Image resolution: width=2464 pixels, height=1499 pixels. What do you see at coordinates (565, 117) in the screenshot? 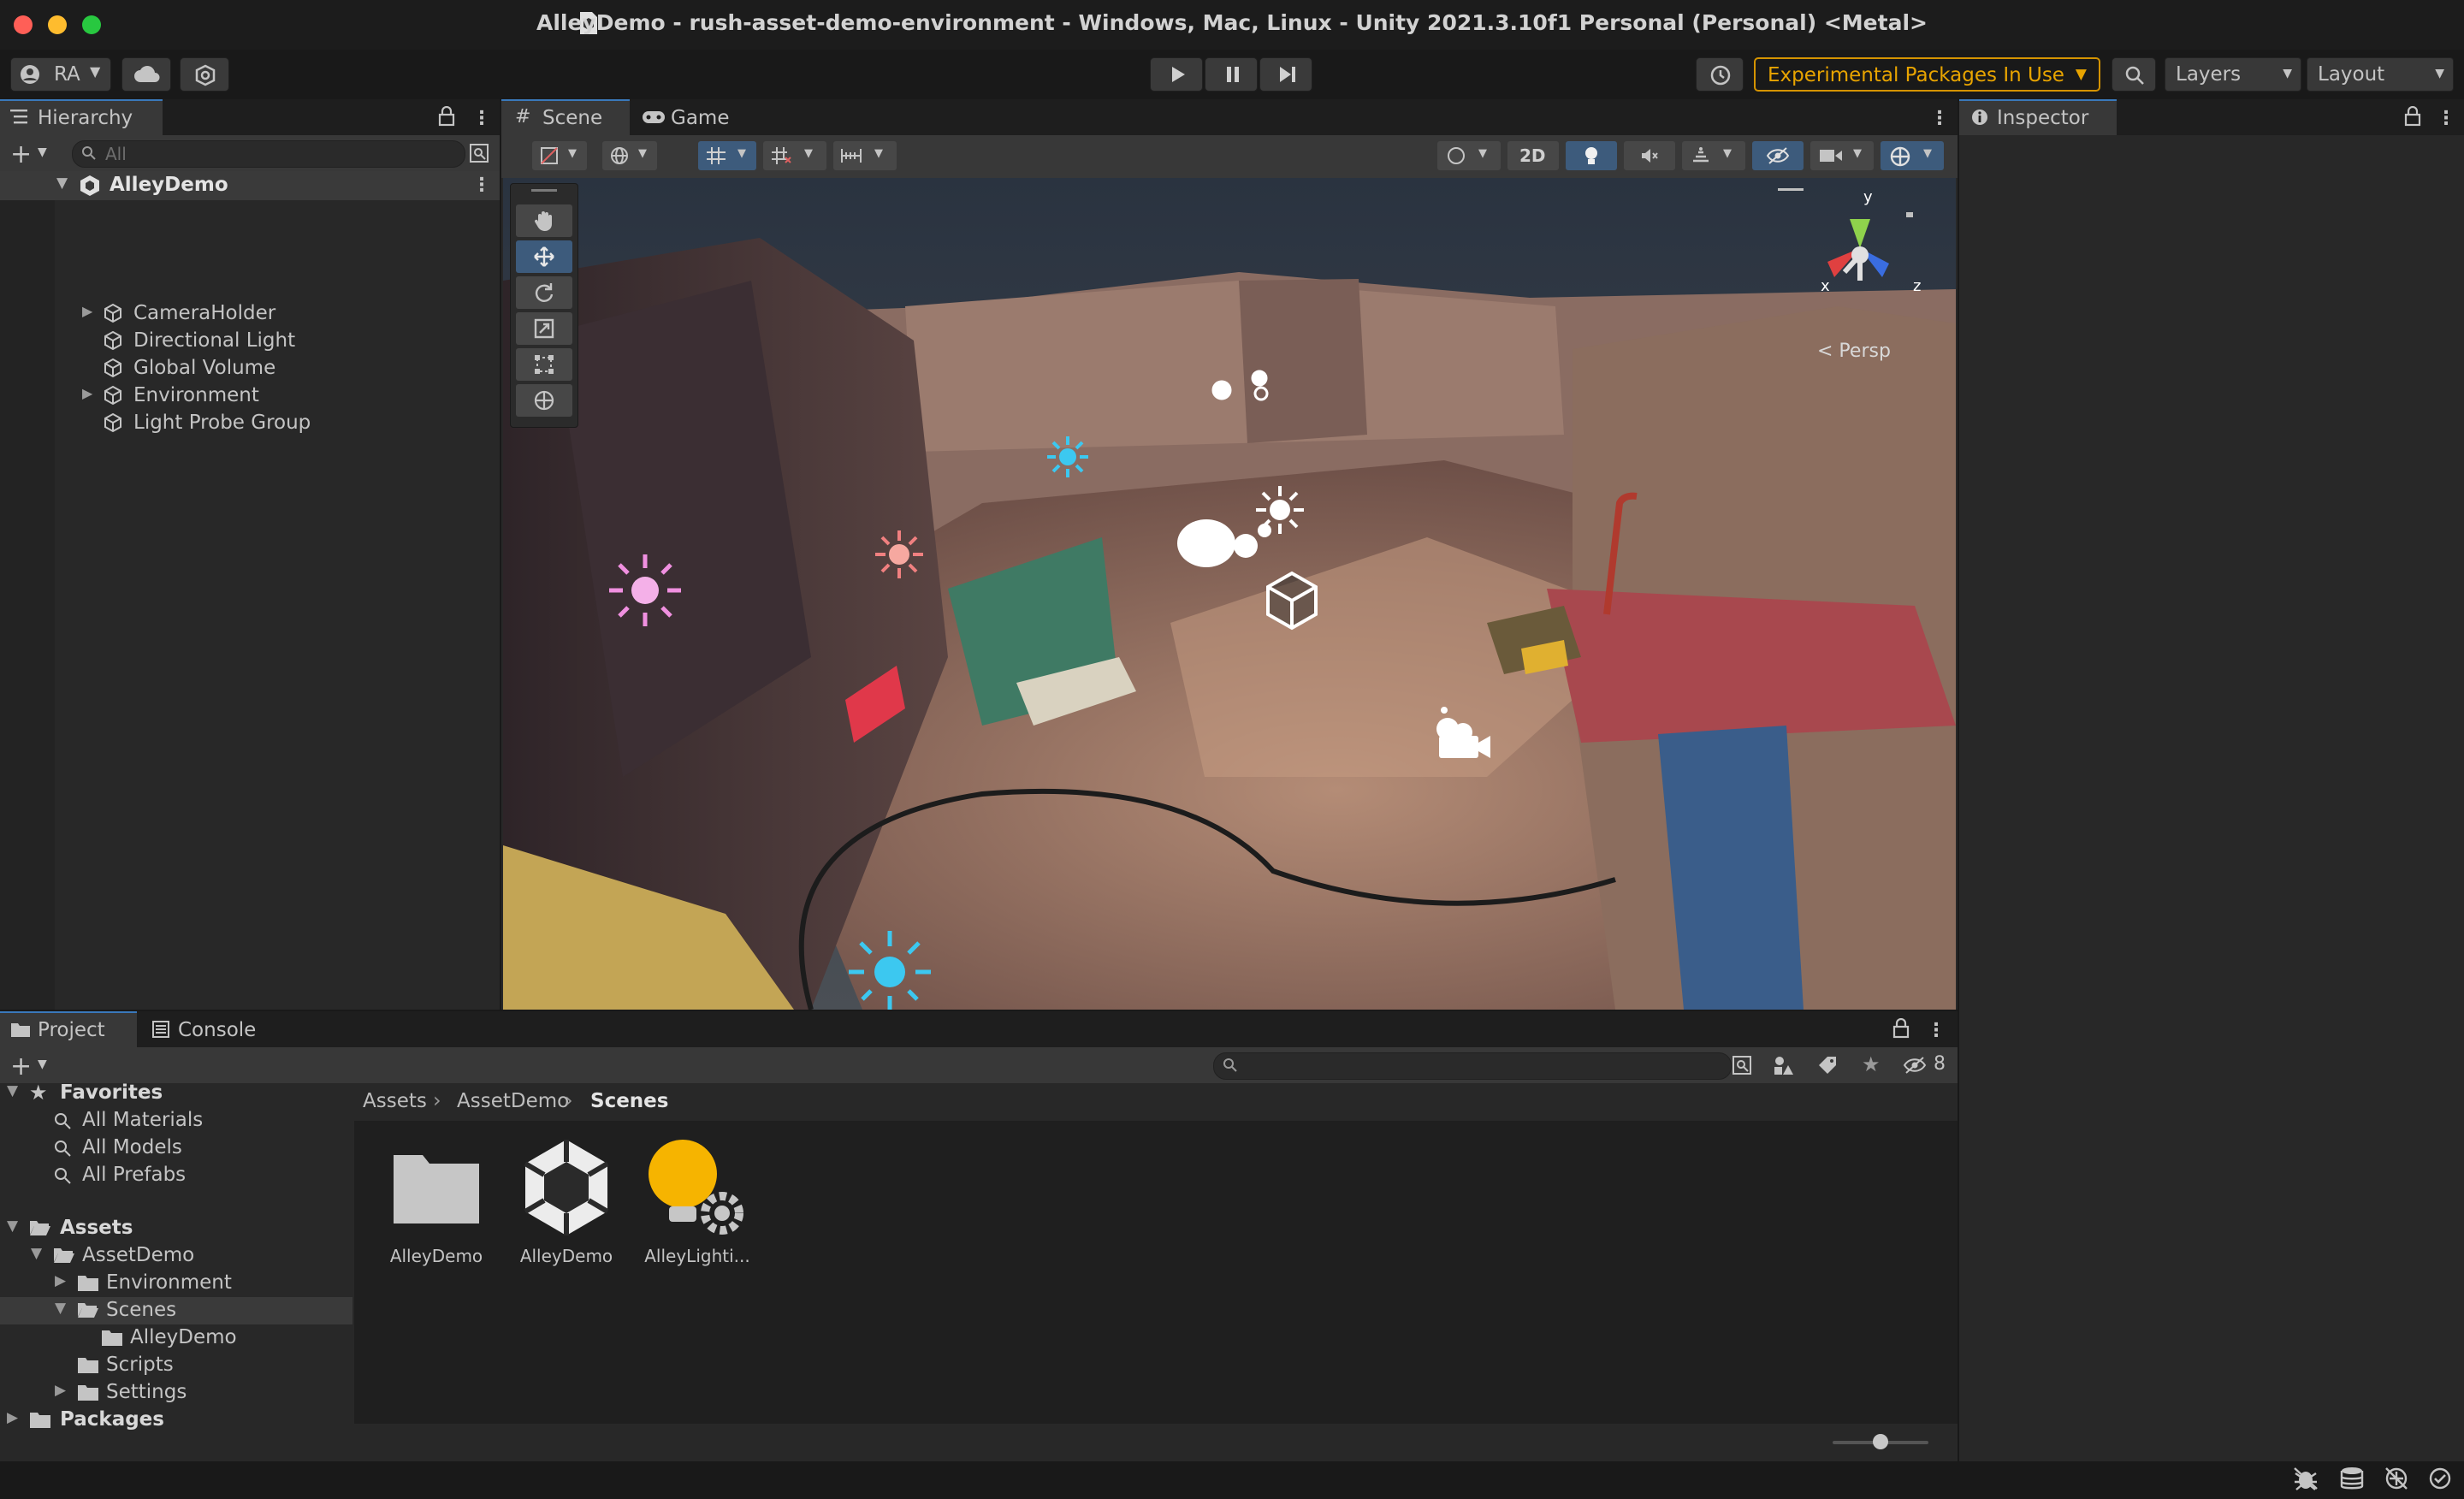
I see `tab-scene: # Scene` at bounding box center [565, 117].